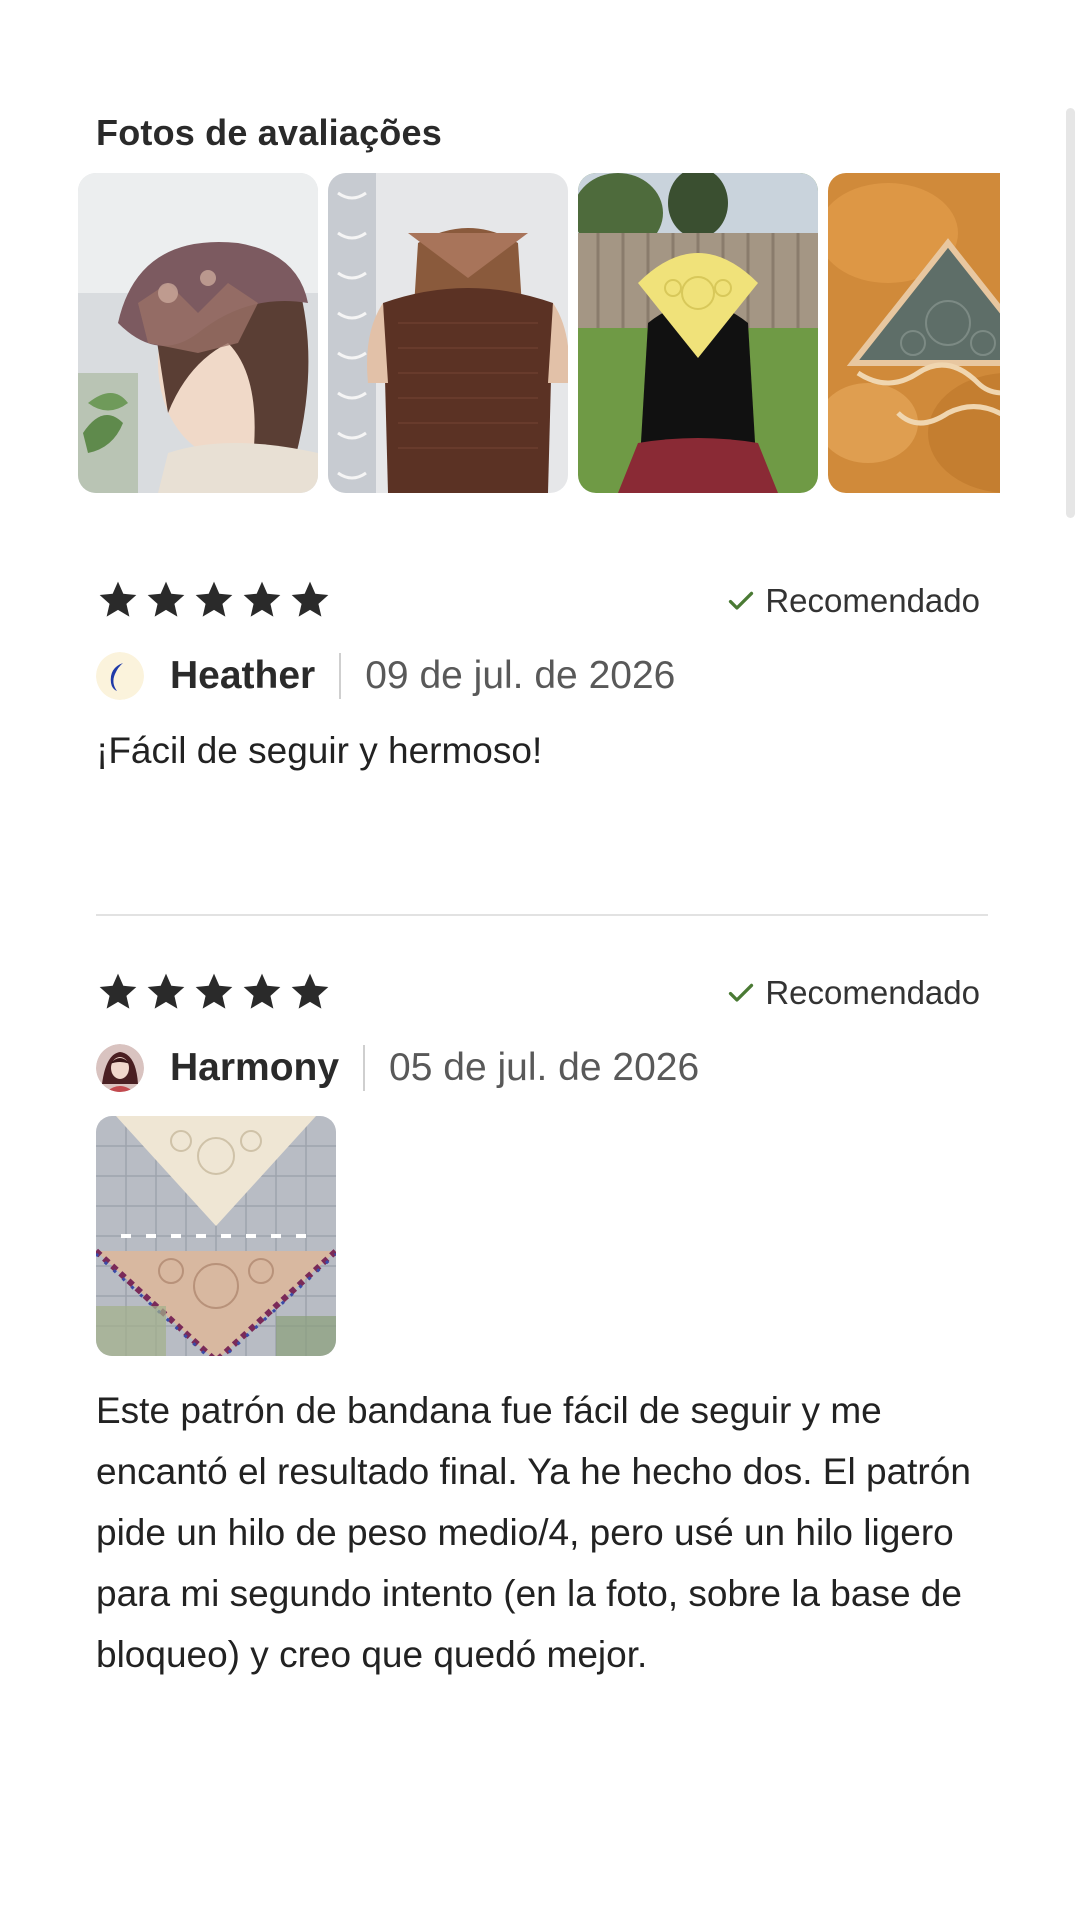 The height and width of the screenshot is (1920, 1080). I want to click on photo-bandanas-on-blocking-board-icon, so click(216, 1236).